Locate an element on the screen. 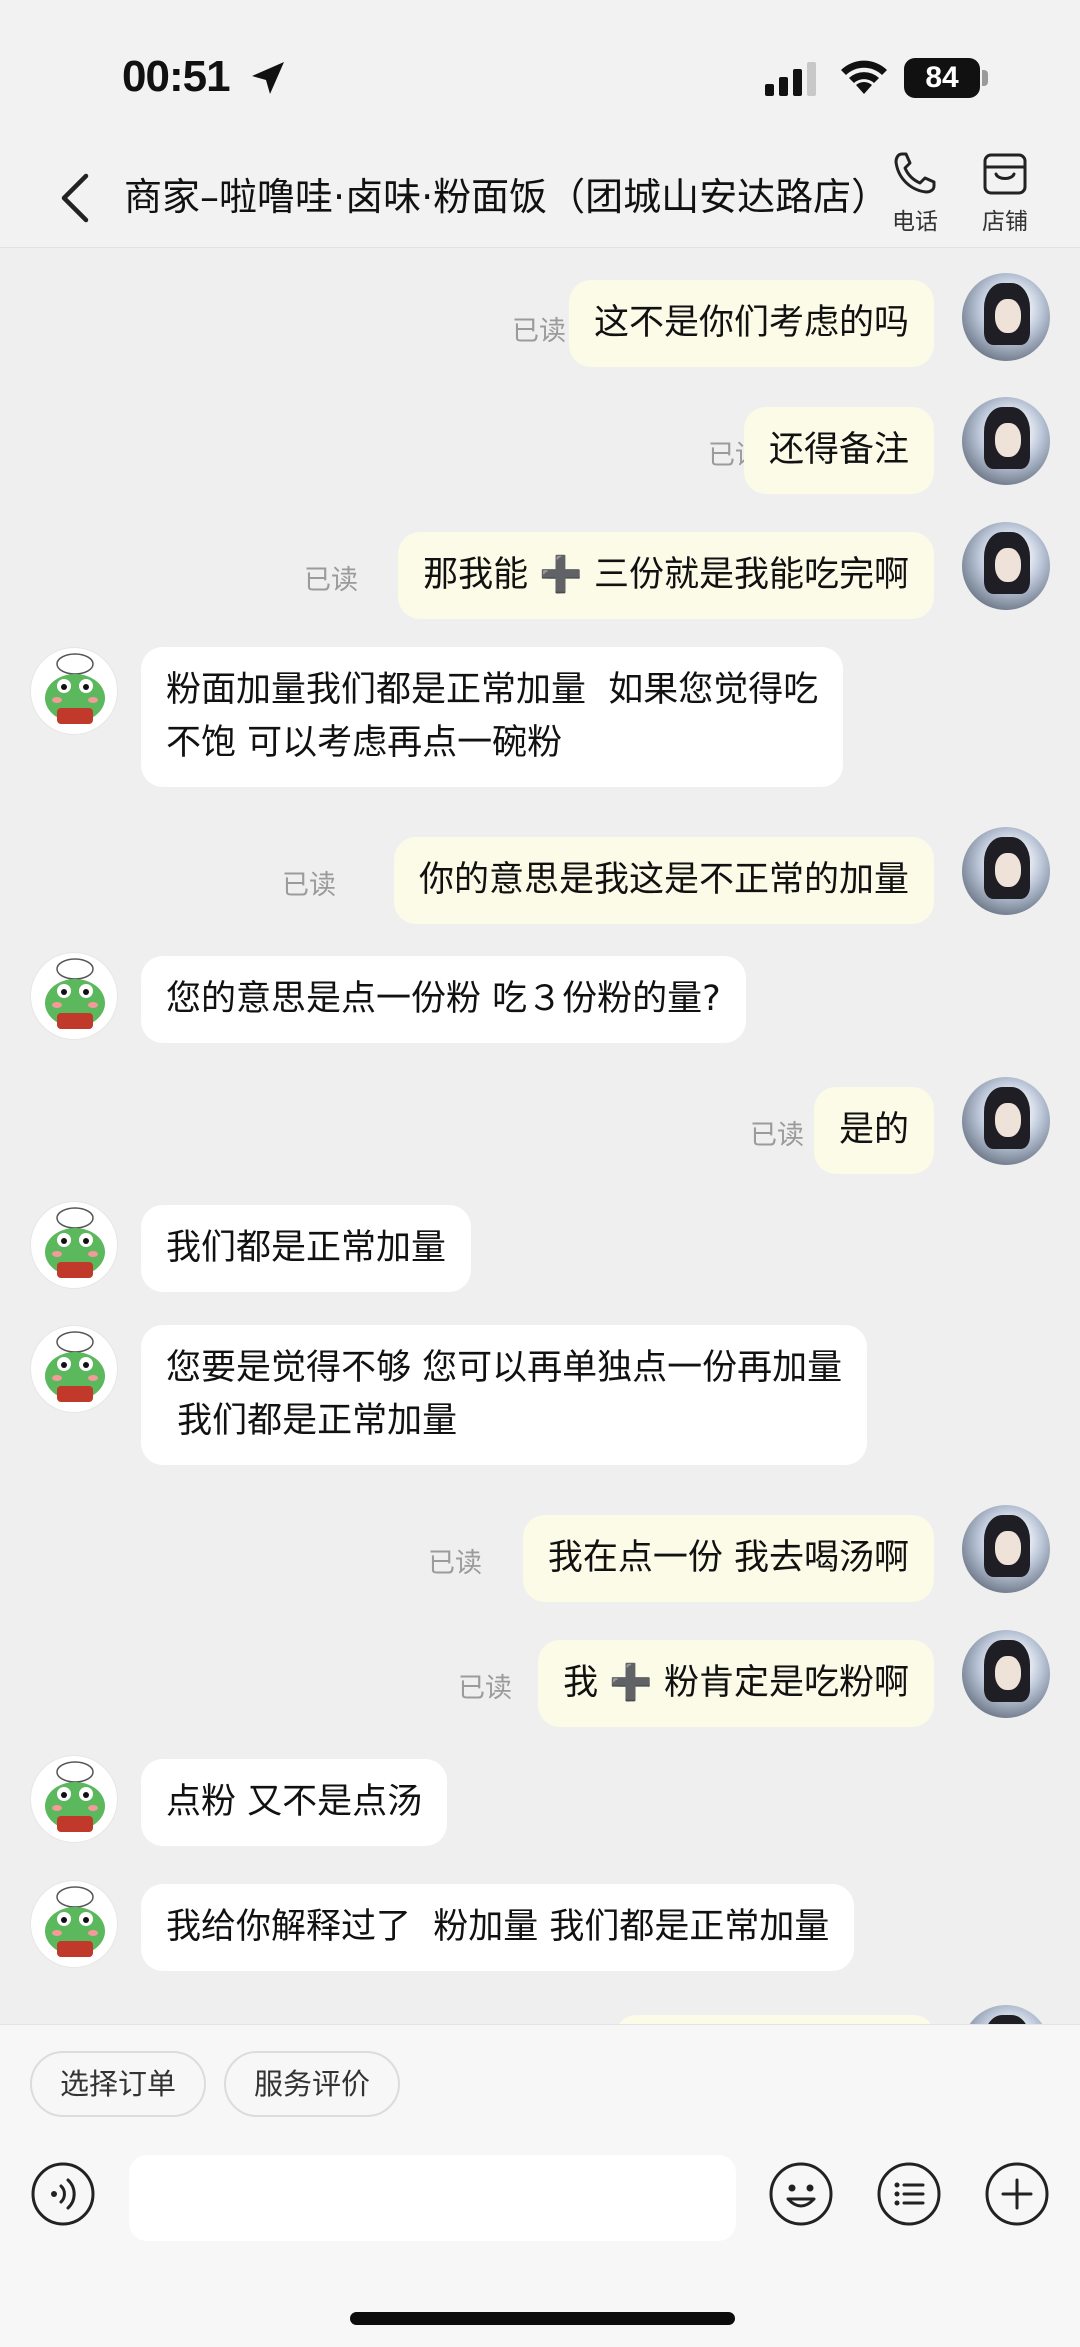  phone-icon is located at coordinates (915, 173).